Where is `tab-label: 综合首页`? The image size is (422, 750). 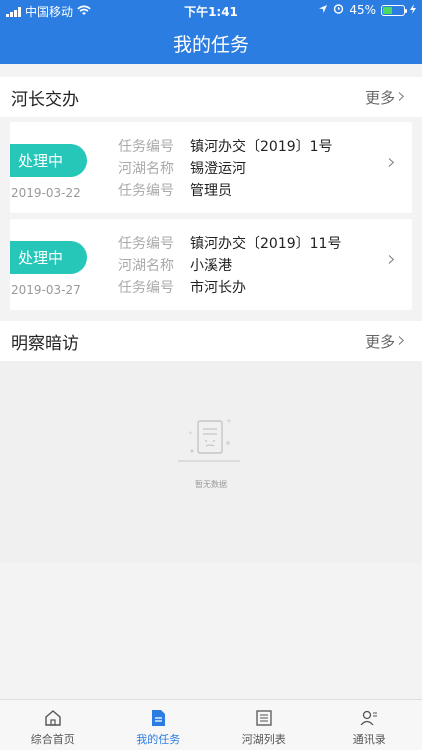 tab-label: 综合首页 is located at coordinates (52, 739).